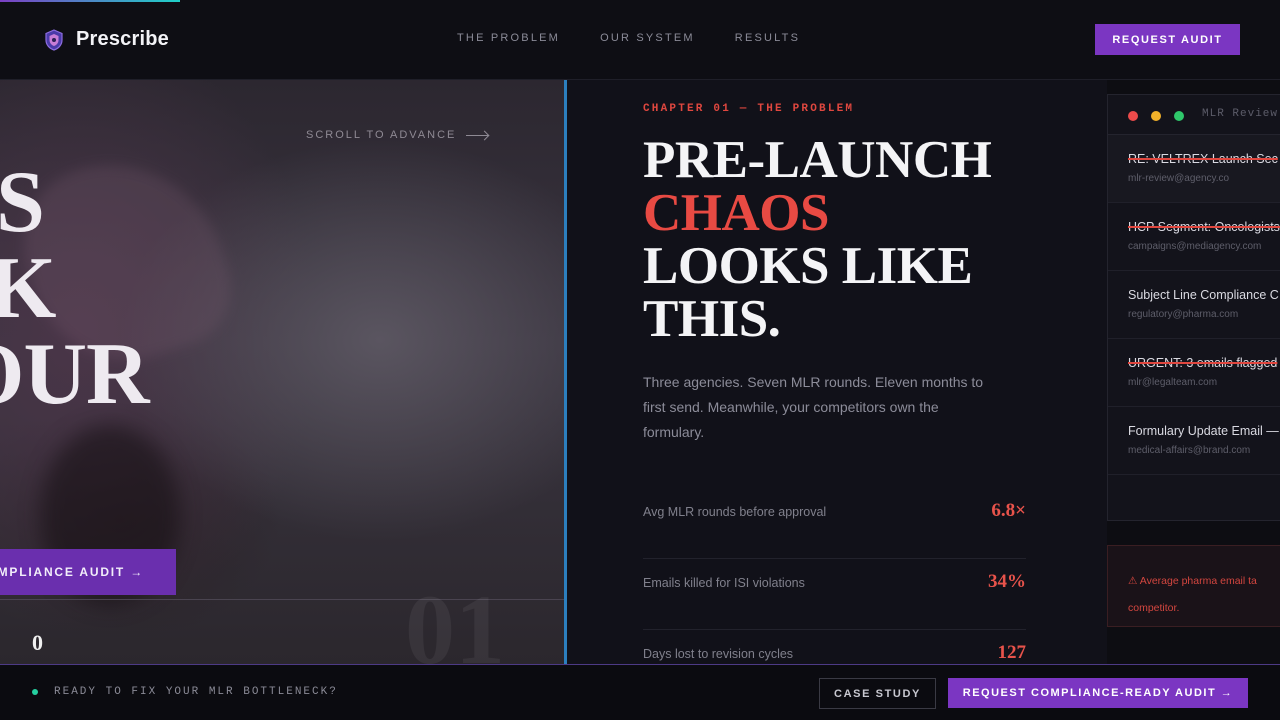 This screenshot has width=1280, height=720. What do you see at coordinates (455, 619) in the screenshot?
I see `ghost-chapter-number: 01` at bounding box center [455, 619].